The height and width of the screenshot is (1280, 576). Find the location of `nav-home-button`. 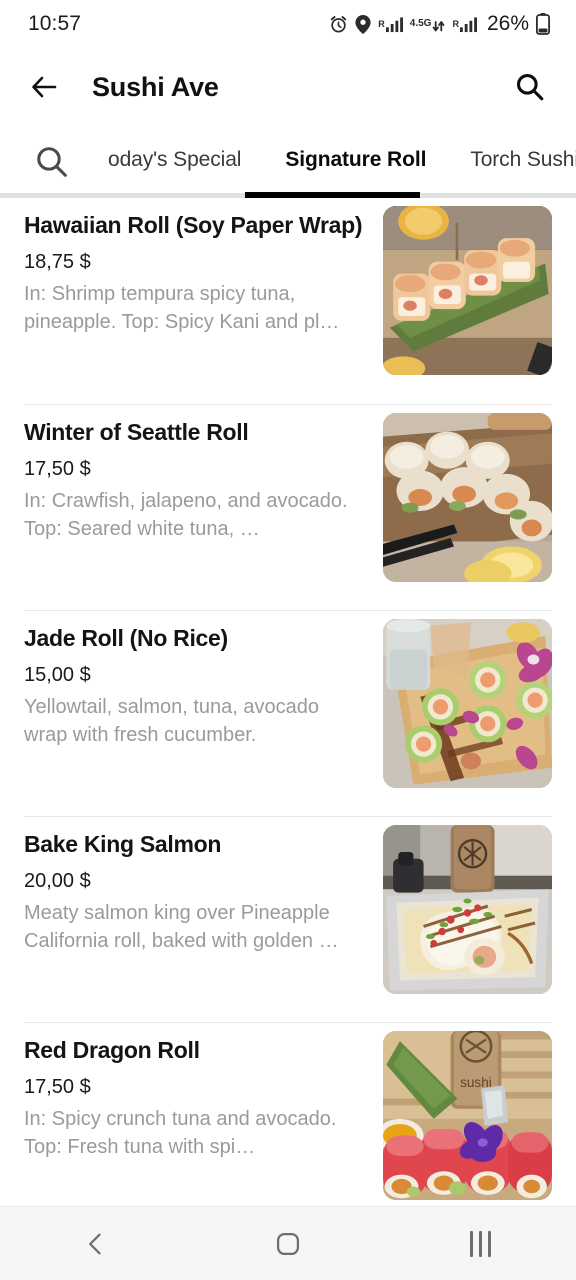

nav-home-button is located at coordinates (288, 1244).